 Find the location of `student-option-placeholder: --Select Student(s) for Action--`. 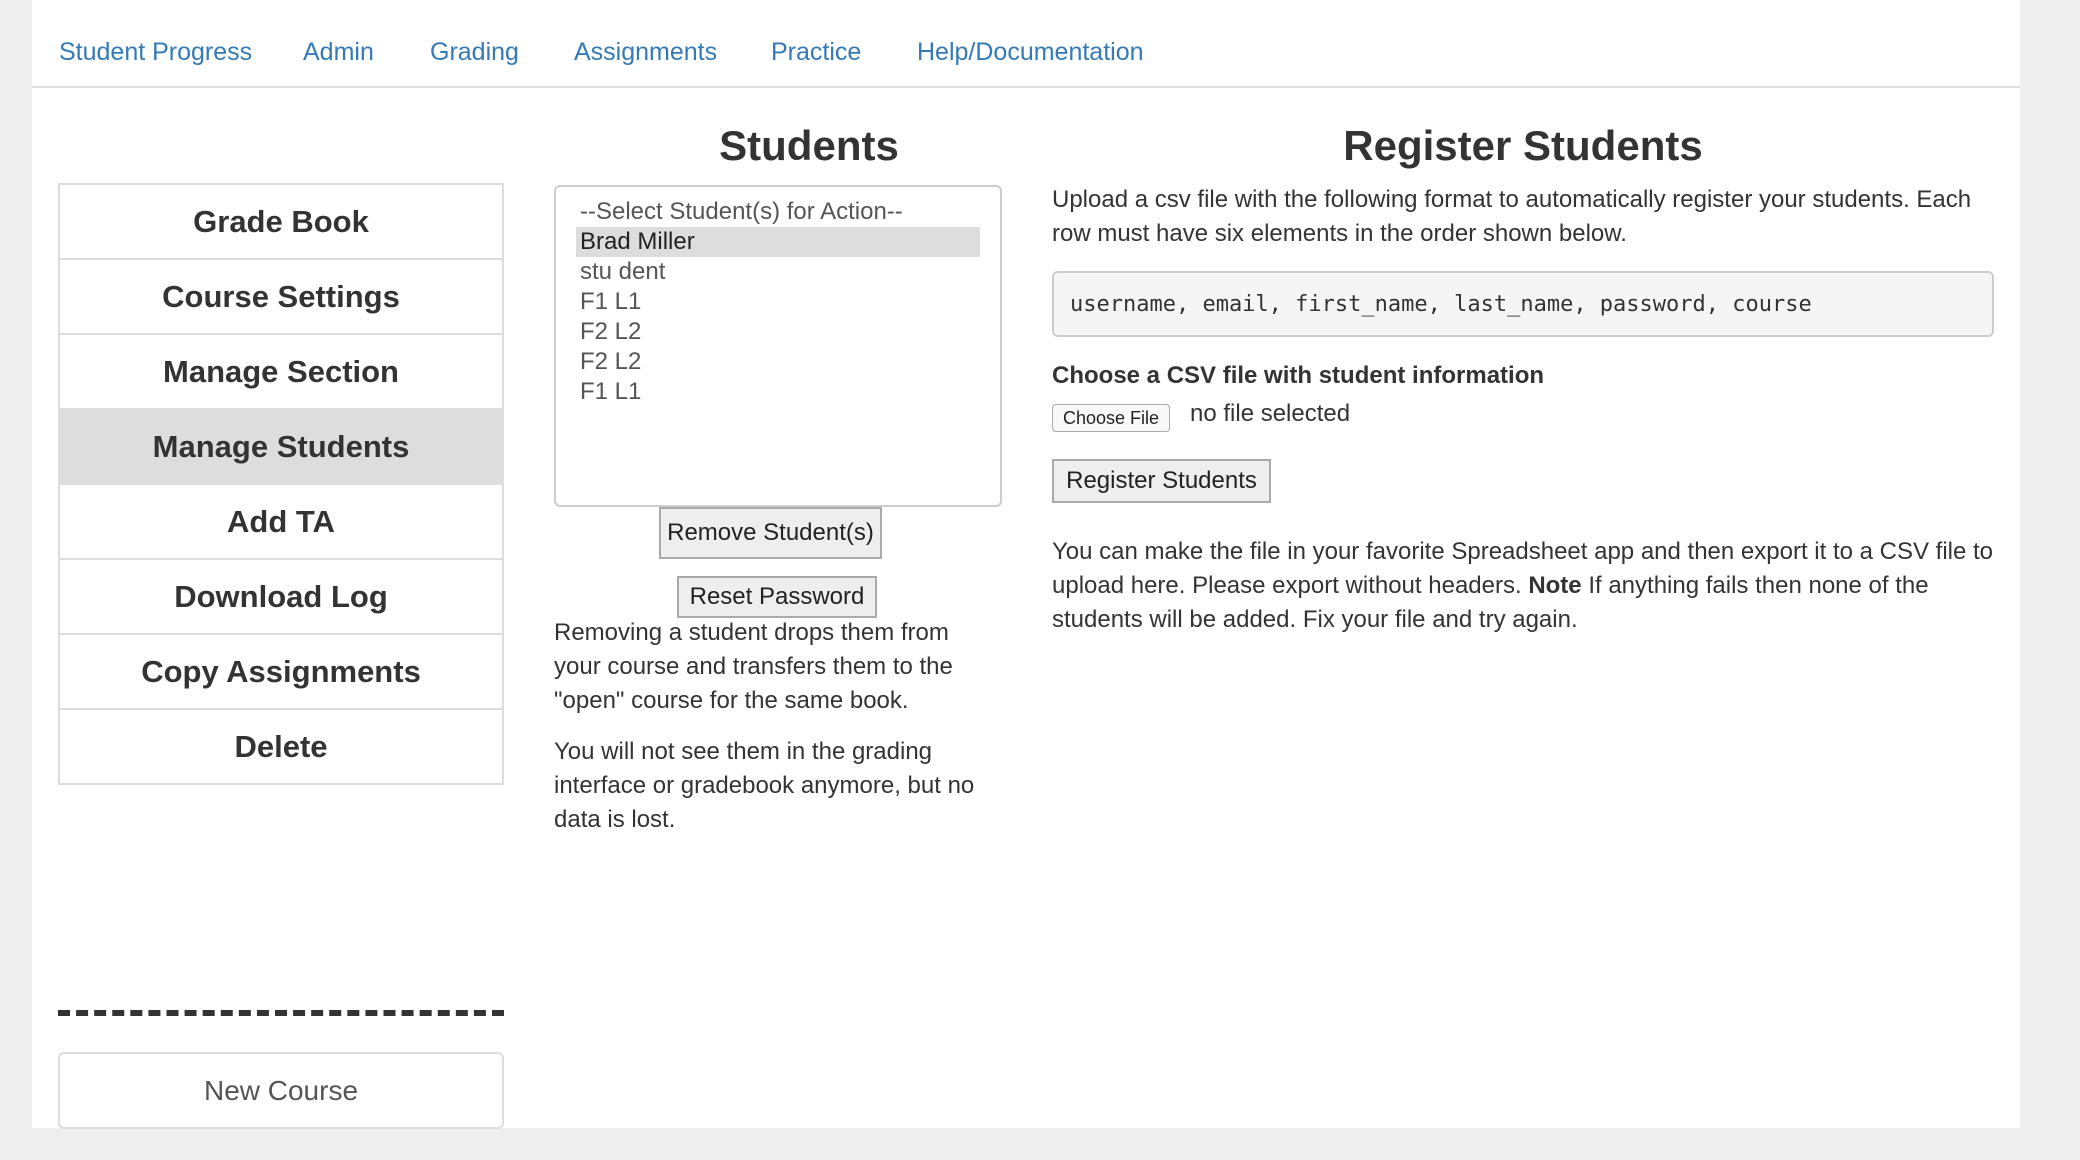

student-option-placeholder: --Select Student(s) for Action-- is located at coordinates (778, 212).